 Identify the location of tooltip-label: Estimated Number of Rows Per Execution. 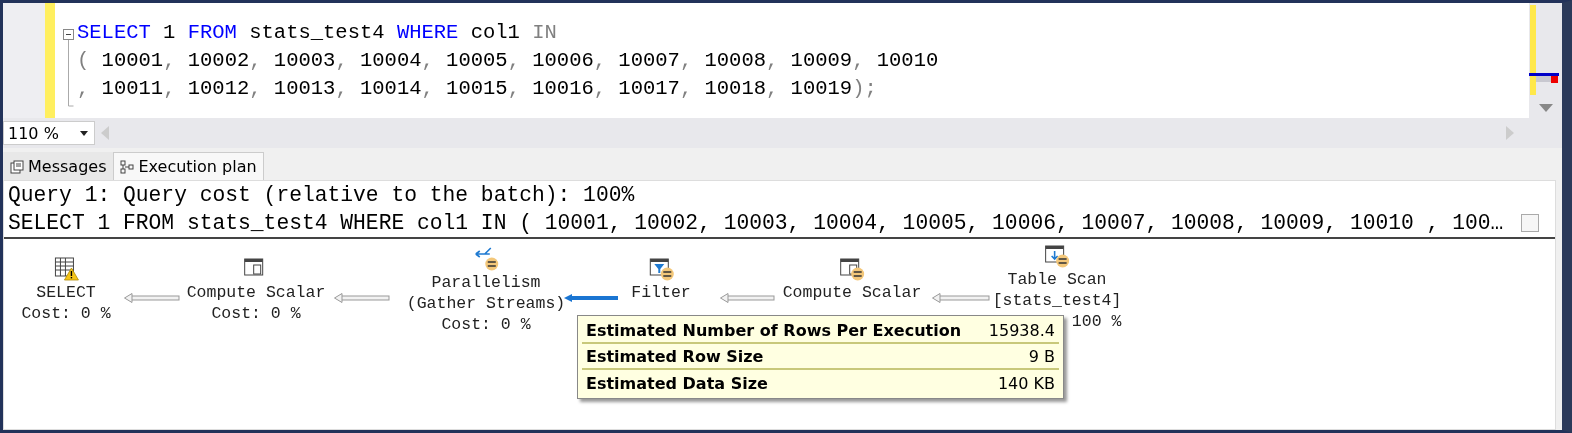
(774, 330).